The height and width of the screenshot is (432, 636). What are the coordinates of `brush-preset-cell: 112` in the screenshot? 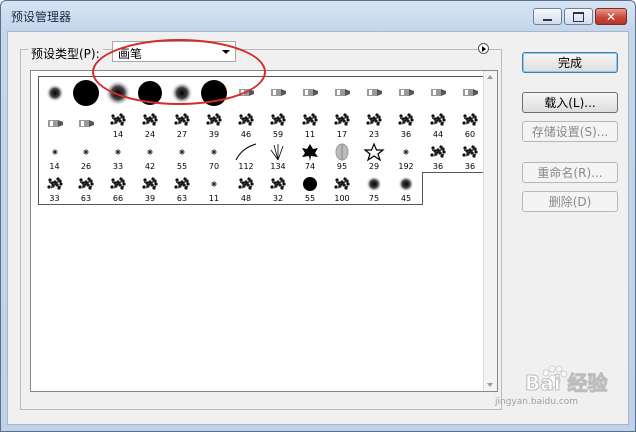 It's located at (246, 156).